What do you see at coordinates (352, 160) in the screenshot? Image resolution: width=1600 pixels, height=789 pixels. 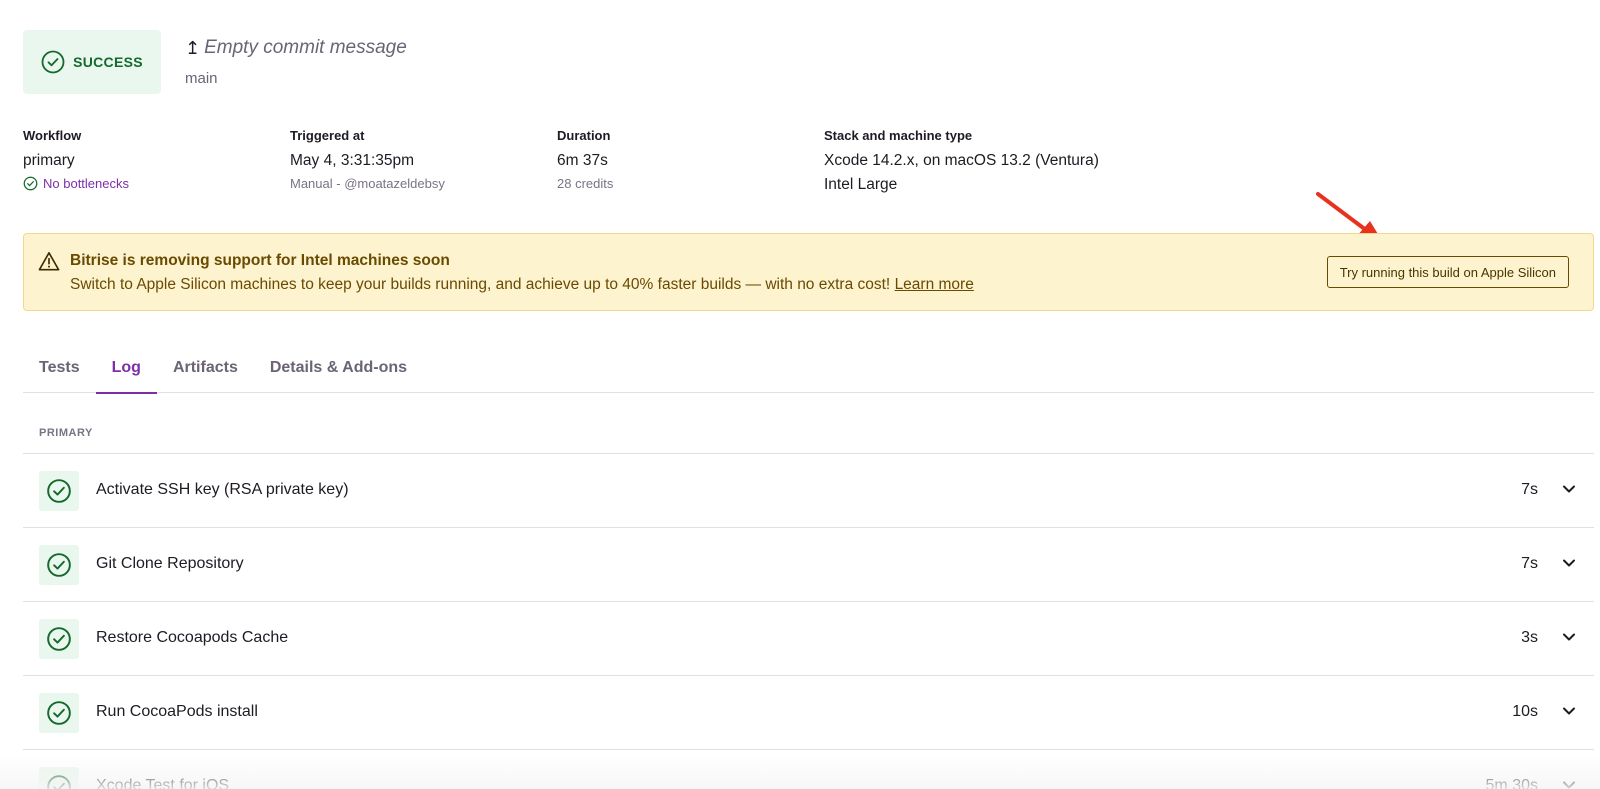 I see `triggered-value: May 4, 3:31:35pm` at bounding box center [352, 160].